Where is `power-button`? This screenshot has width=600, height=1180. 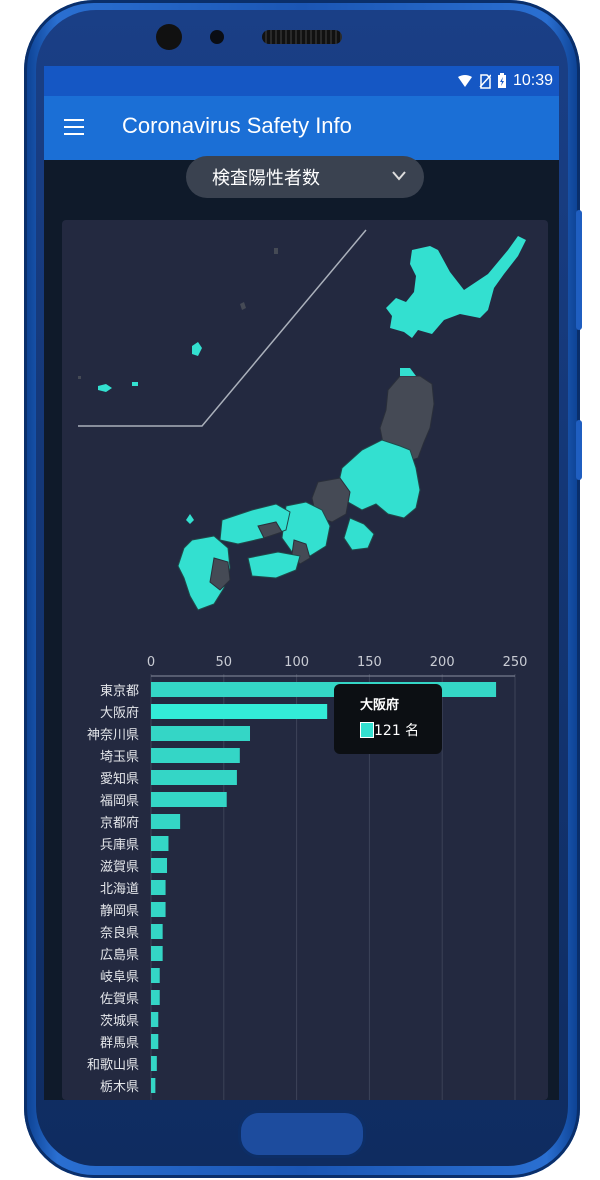 power-button is located at coordinates (579, 450).